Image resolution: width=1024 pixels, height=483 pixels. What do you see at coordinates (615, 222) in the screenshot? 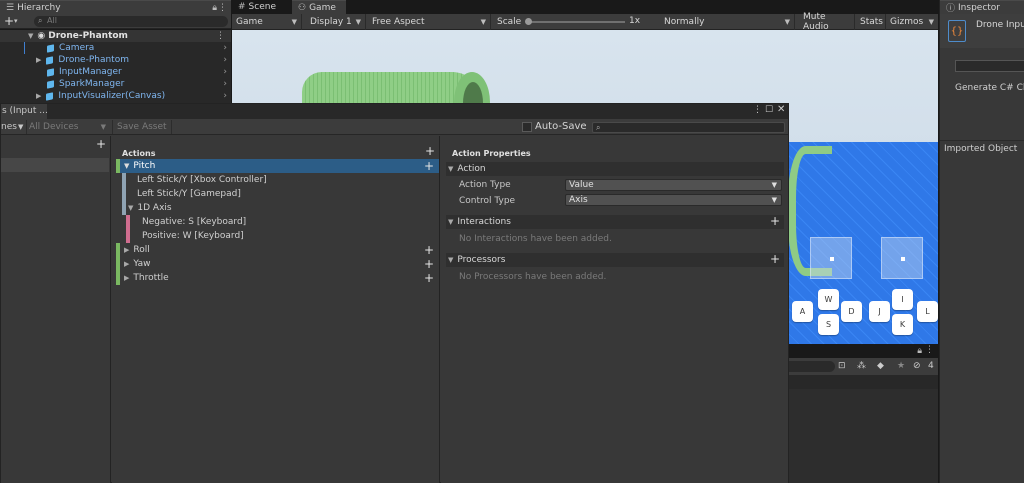
I see `interactions-section-header: ▼ Interactions +` at bounding box center [615, 222].